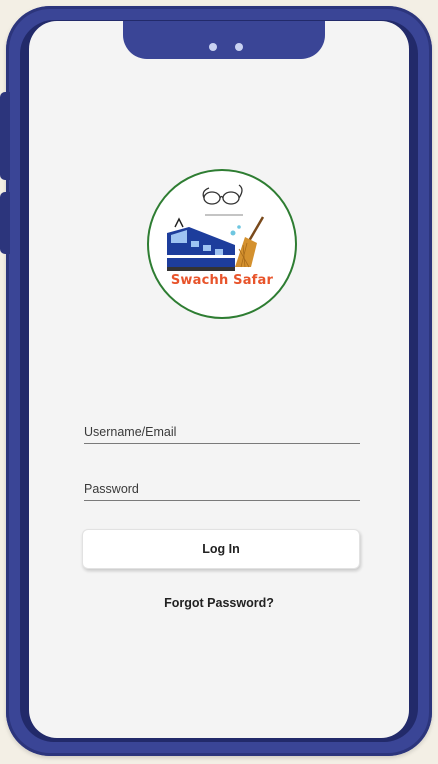 The image size is (438, 764). Describe the element at coordinates (221, 549) in the screenshot. I see `login-button: Log In` at that location.